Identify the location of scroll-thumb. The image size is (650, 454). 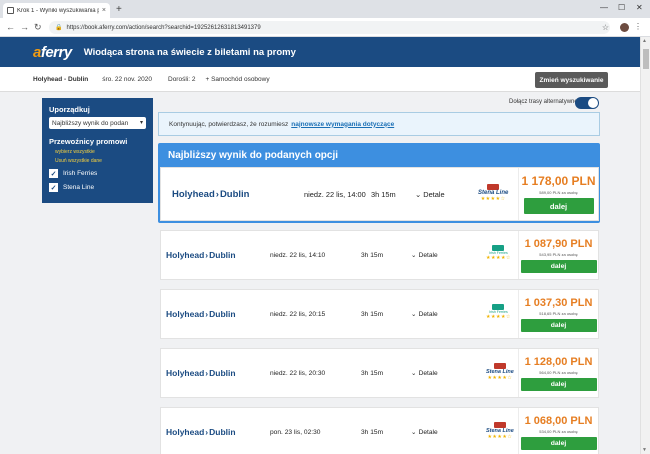
(646, 59).